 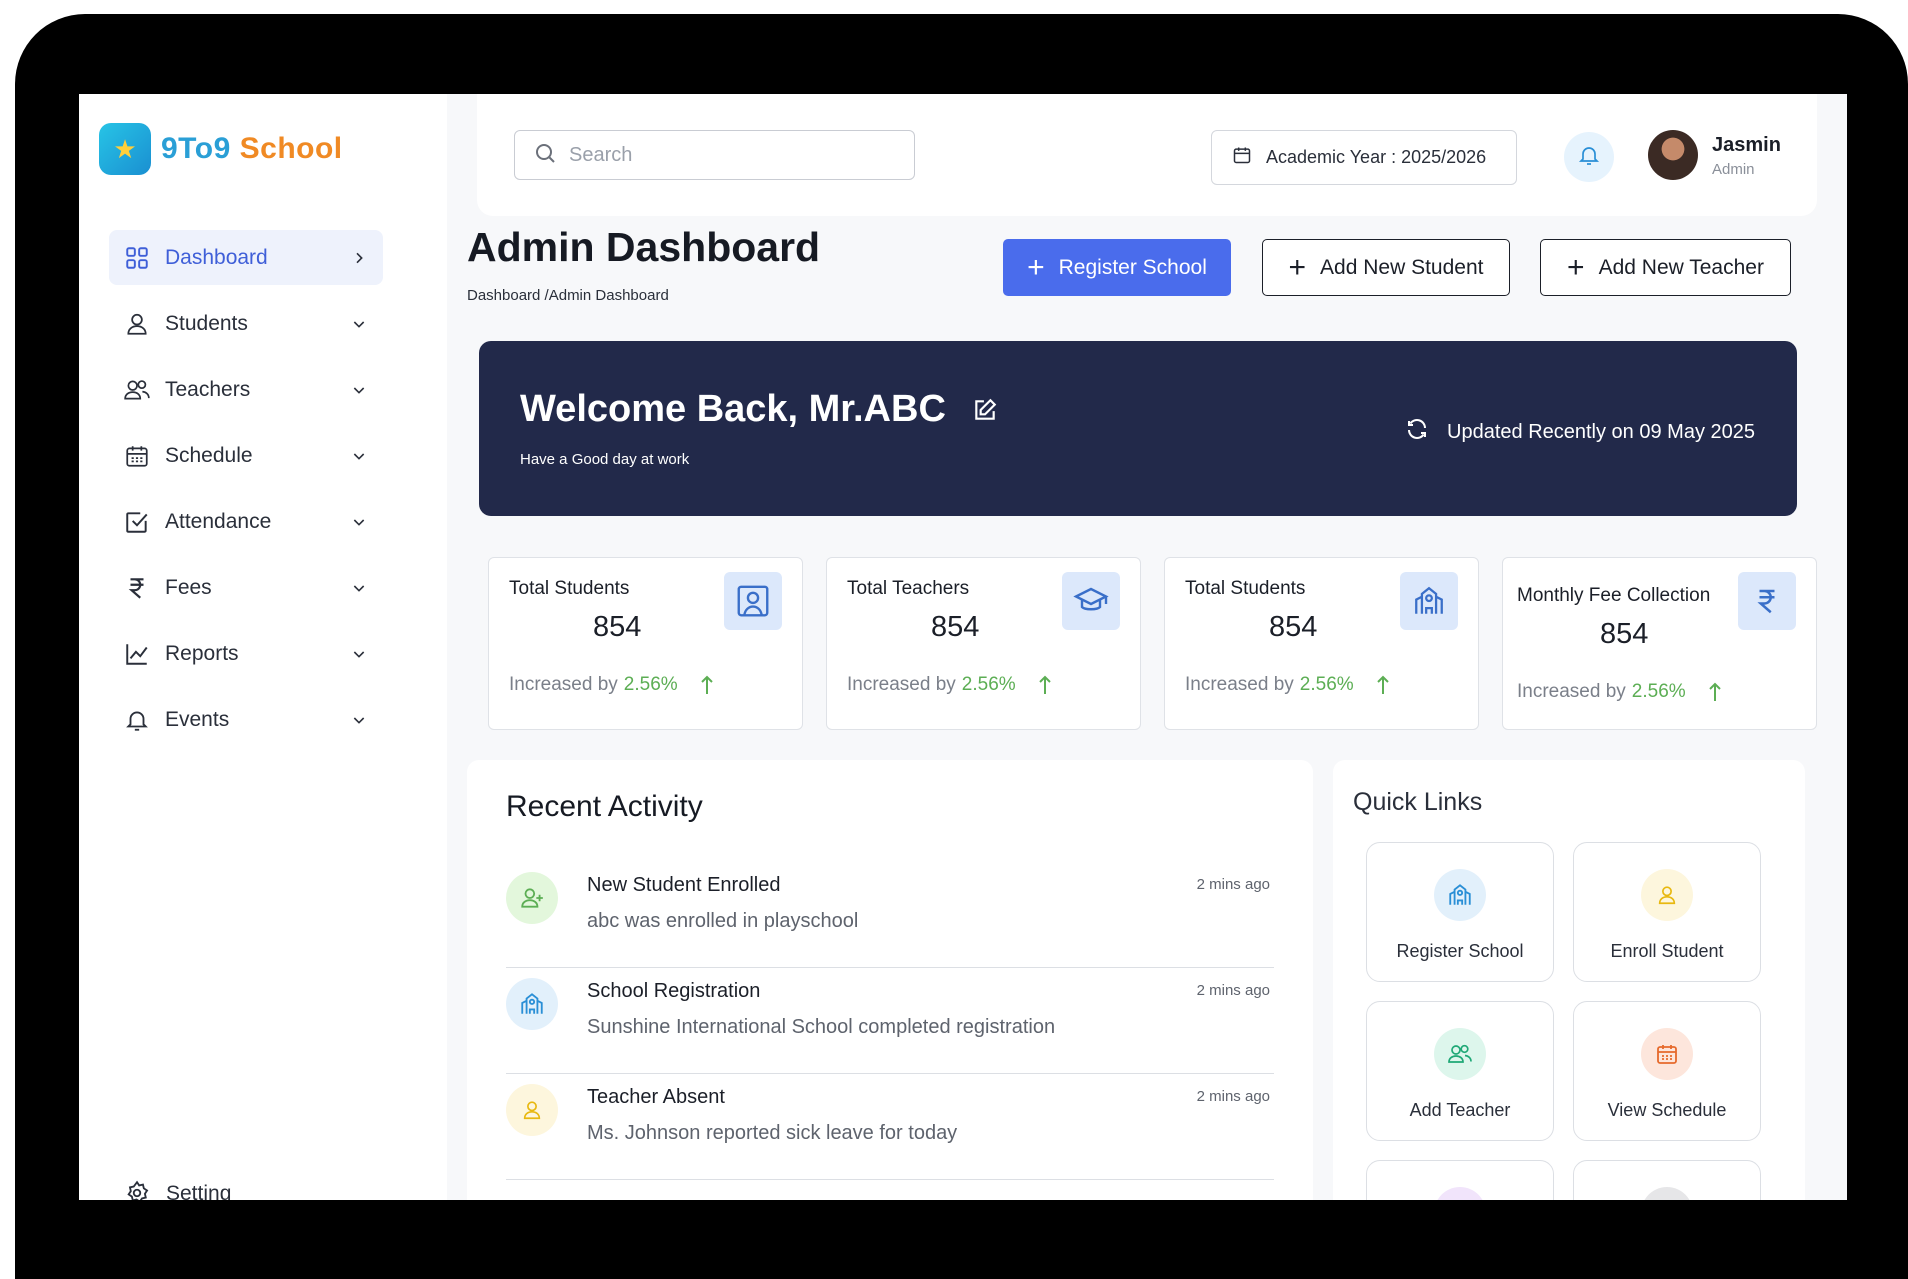 I want to click on search-box, so click(x=714, y=155).